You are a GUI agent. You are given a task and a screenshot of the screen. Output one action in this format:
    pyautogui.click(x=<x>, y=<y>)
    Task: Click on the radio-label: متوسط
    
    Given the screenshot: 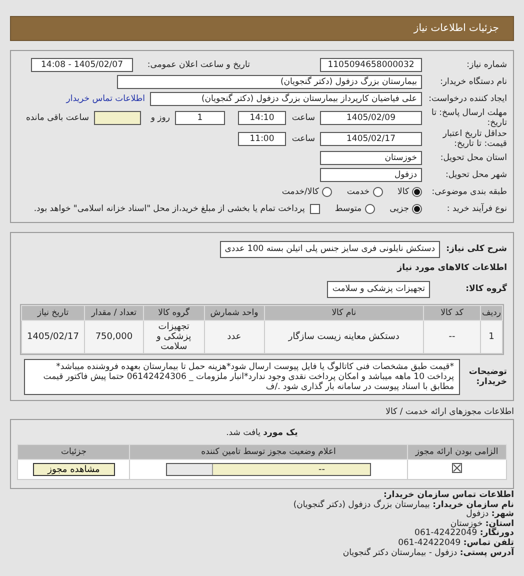 What is the action you would take?
    pyautogui.click(x=348, y=209)
    